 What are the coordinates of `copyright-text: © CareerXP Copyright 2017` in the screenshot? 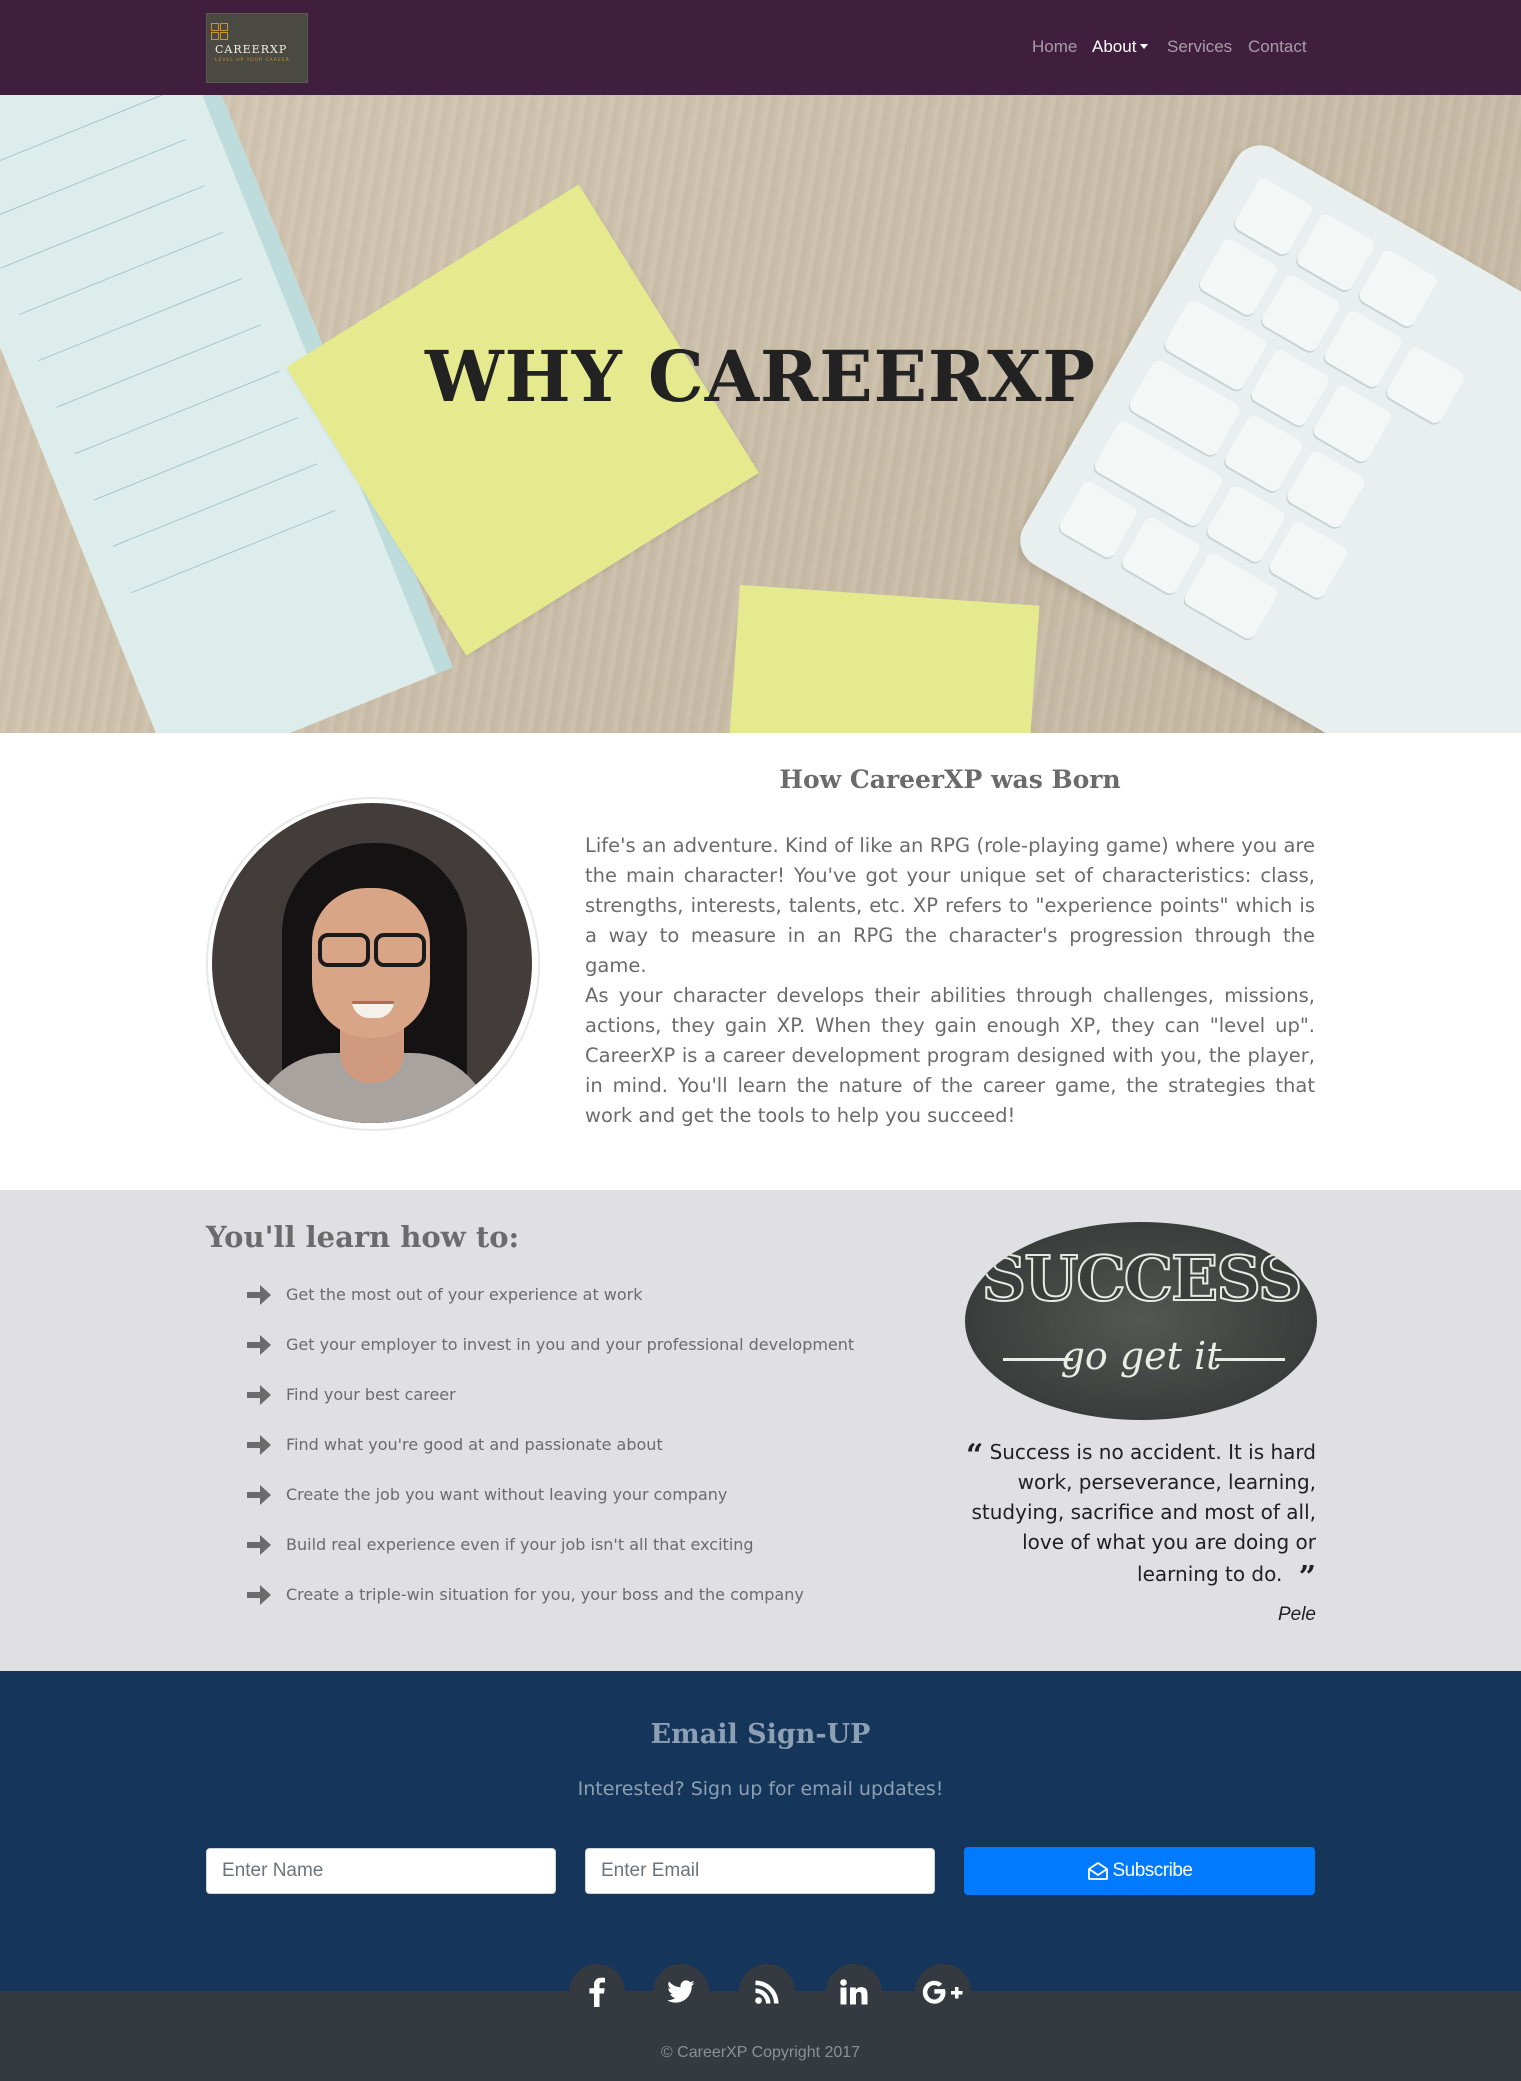 It's located at (760, 2052).